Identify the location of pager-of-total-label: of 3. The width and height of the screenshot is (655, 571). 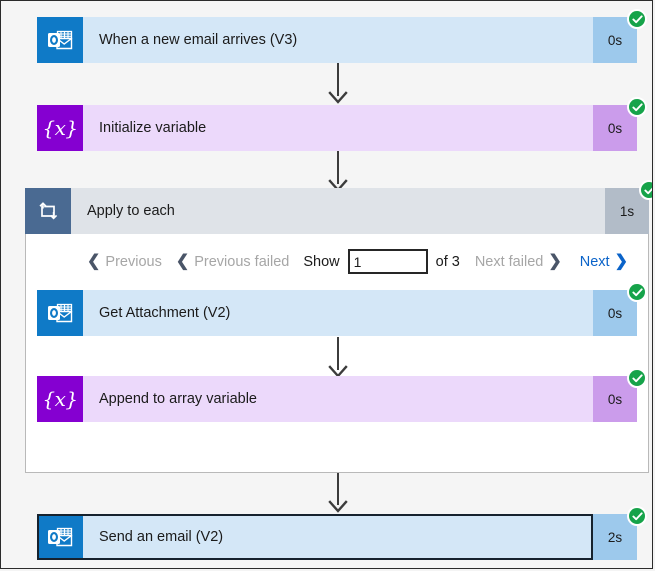
(447, 261).